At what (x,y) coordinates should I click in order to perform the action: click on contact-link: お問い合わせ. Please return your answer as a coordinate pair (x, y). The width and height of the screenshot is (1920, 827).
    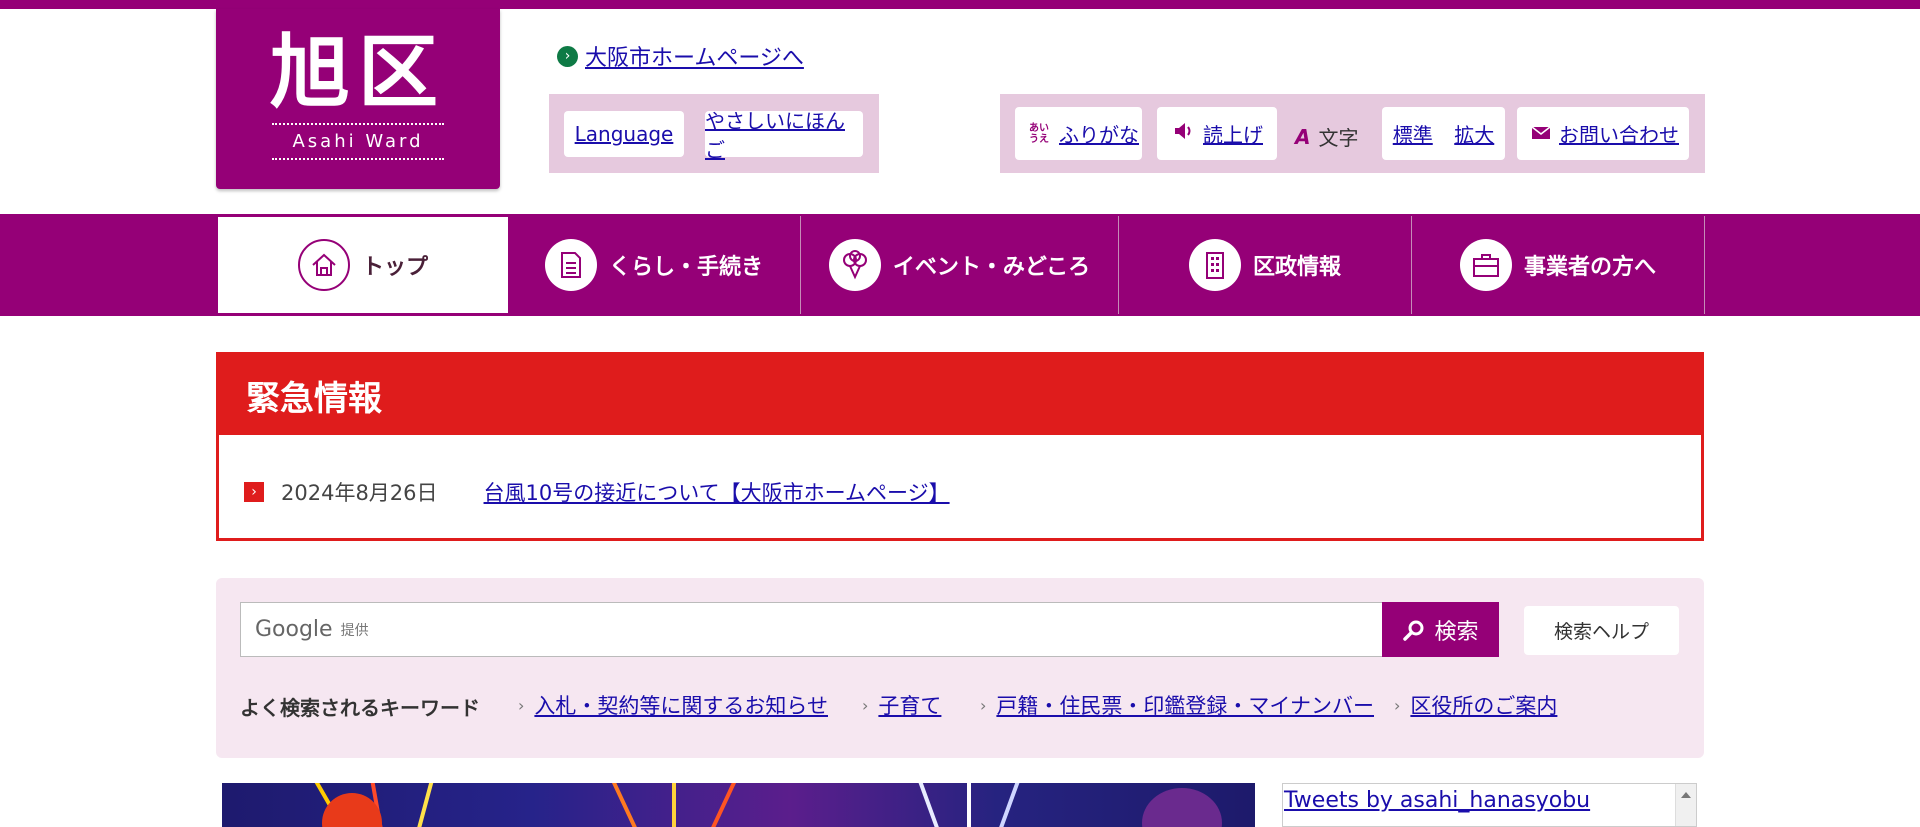
    Looking at the image, I should click on (1619, 133).